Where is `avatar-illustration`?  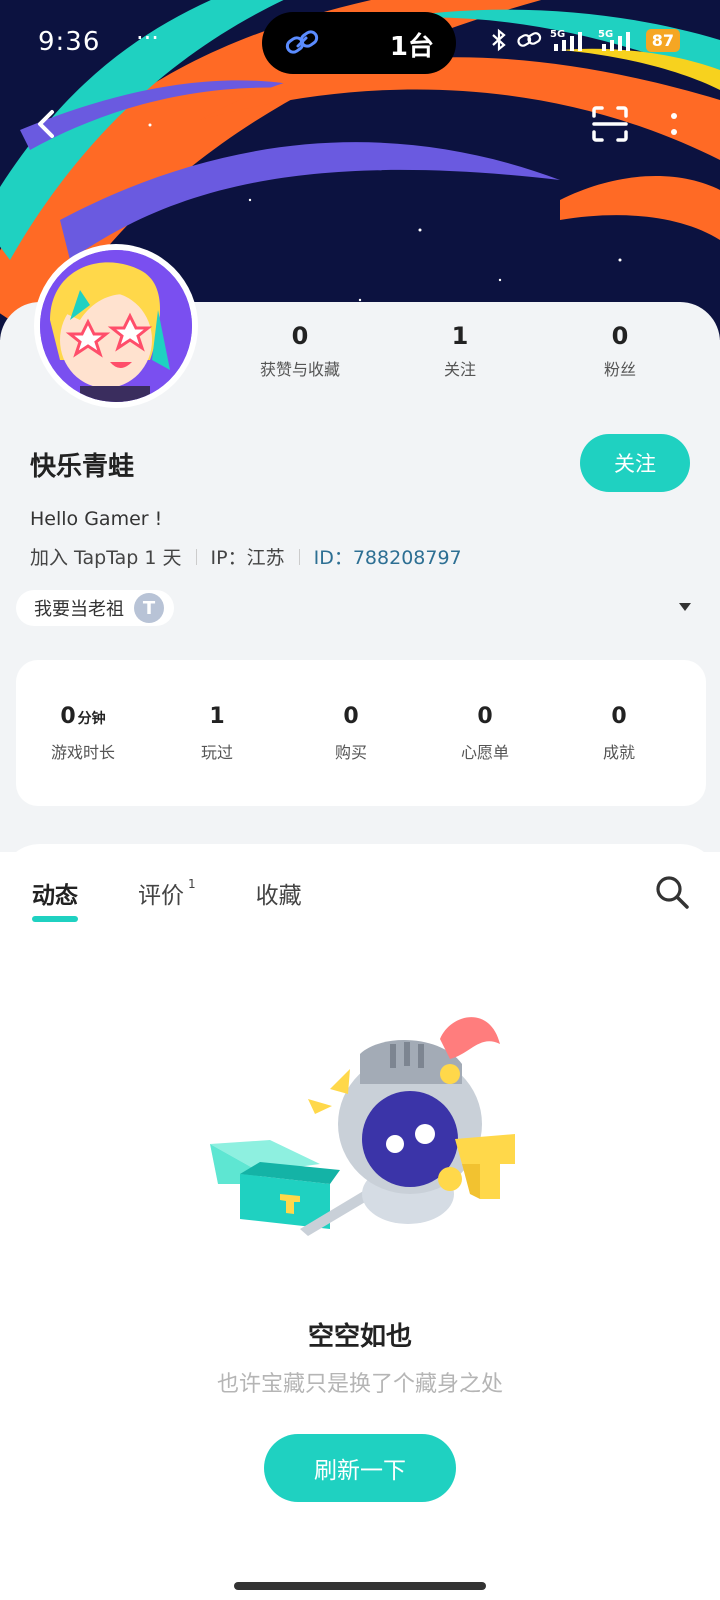
avatar-illustration is located at coordinates (116, 326).